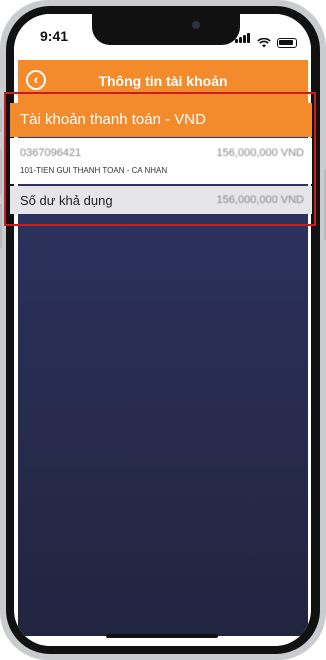 The height and width of the screenshot is (660, 326). I want to click on mute-switch, so click(1, 121).